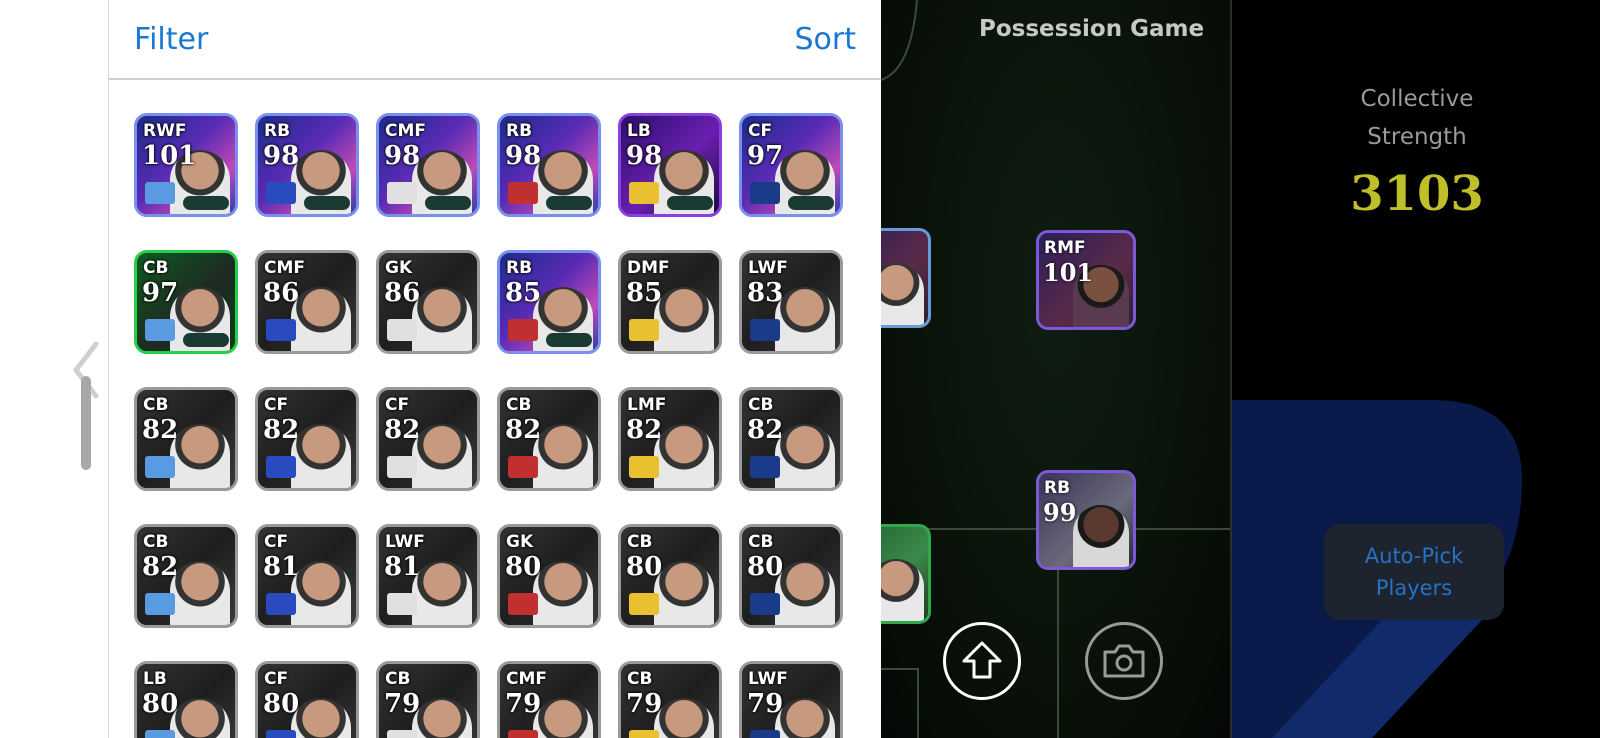  What do you see at coordinates (549, 699) in the screenshot?
I see `player-card: CMF 79` at bounding box center [549, 699].